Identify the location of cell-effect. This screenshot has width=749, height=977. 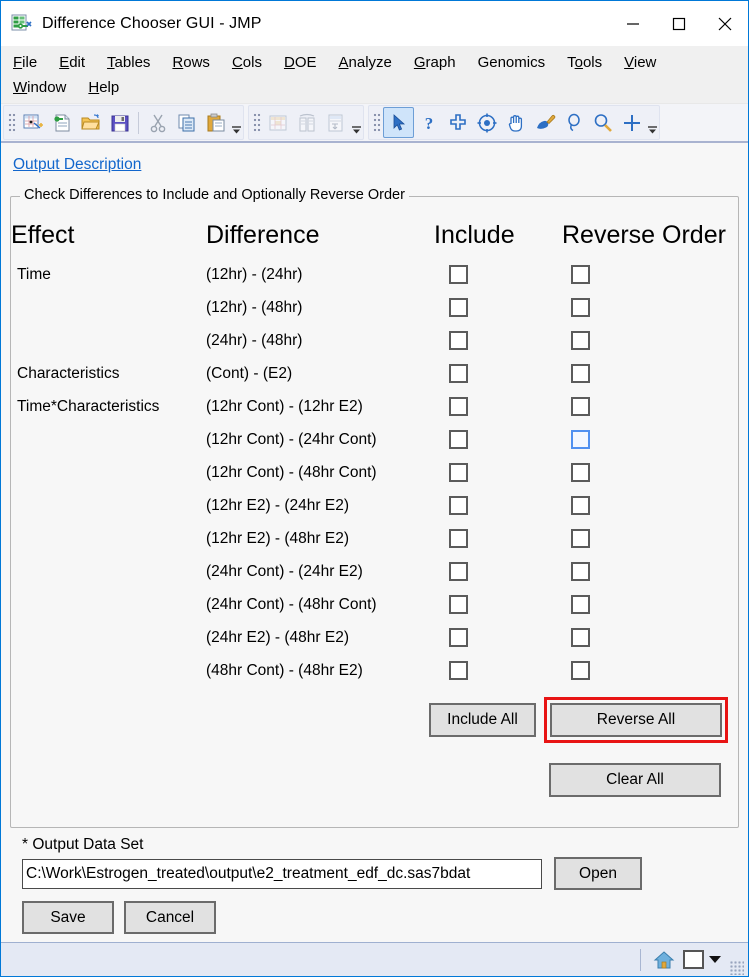
(108, 505).